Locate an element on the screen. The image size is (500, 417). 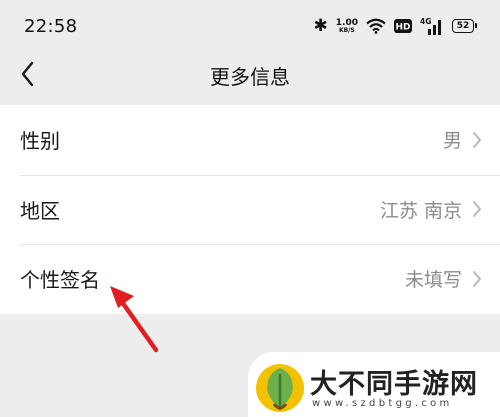
hd-icon: HD is located at coordinates (403, 26).